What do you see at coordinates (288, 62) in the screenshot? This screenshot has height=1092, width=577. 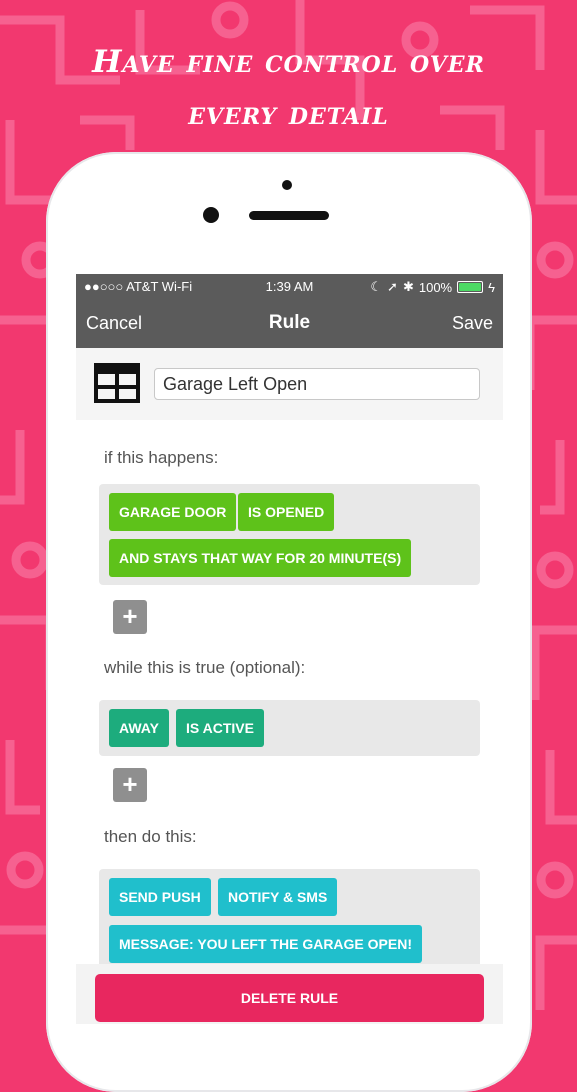 I see `headline-line-1: Have fine control over` at bounding box center [288, 62].